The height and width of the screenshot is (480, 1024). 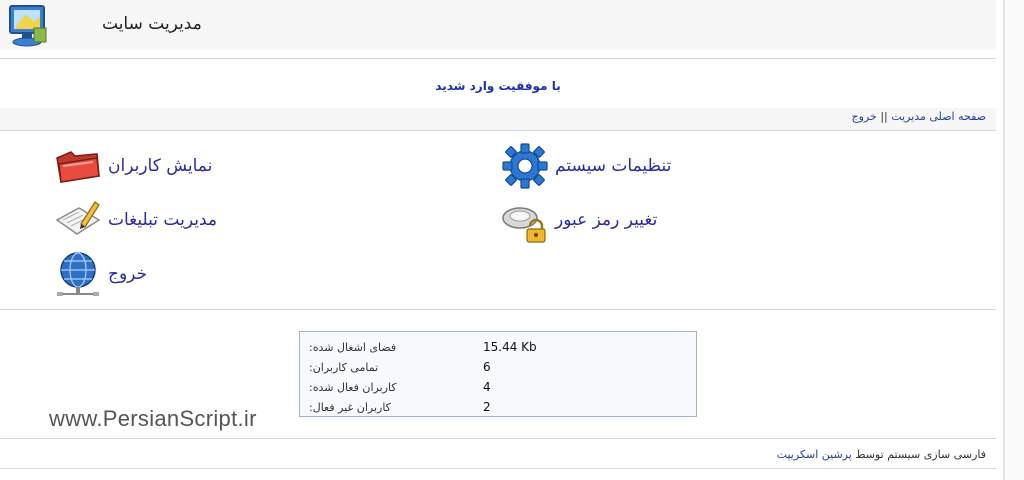 What do you see at coordinates (814, 454) in the screenshot?
I see `footer-link: پرشین اسکریپت` at bounding box center [814, 454].